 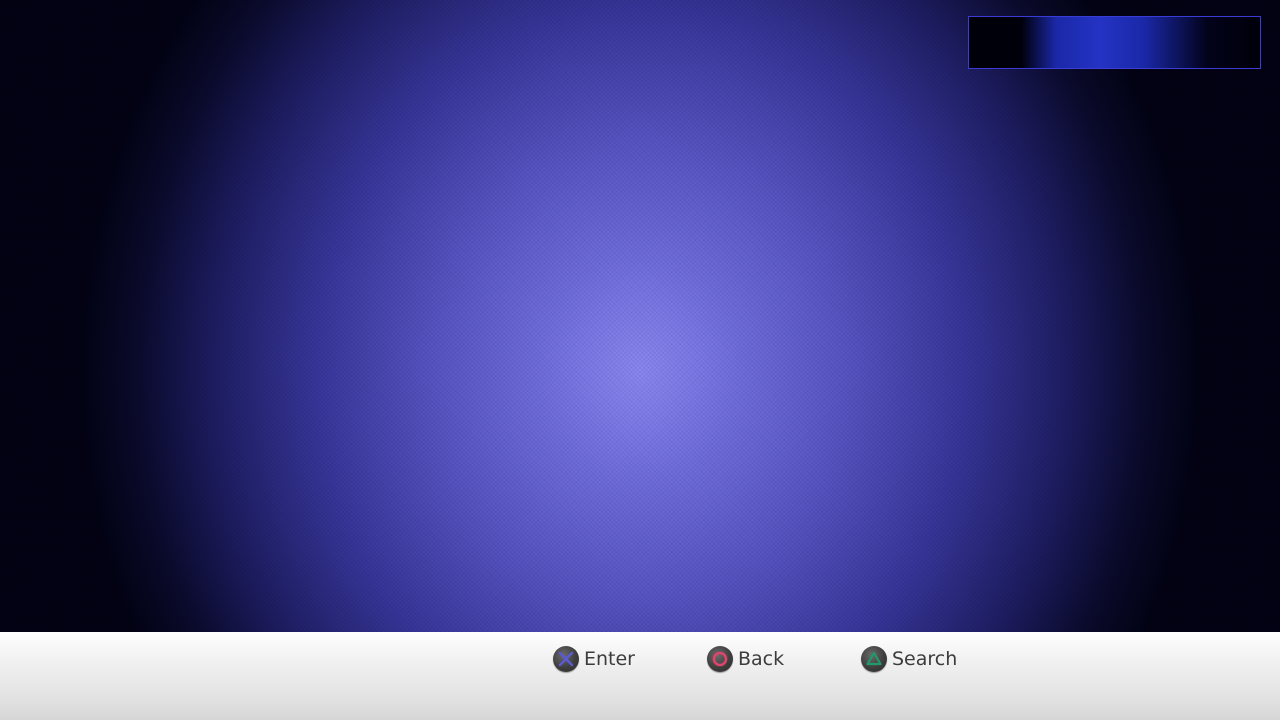 What do you see at coordinates (925, 659) in the screenshot?
I see `search-hint-label: Search` at bounding box center [925, 659].